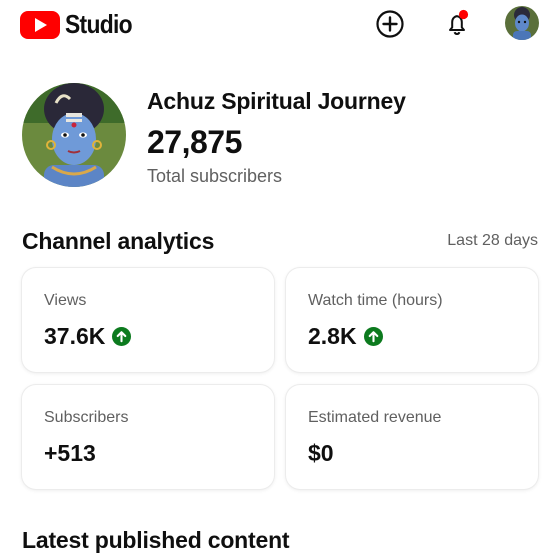 The width and height of the screenshot is (560, 560). What do you see at coordinates (148, 320) in the screenshot?
I see `views-card: Views 37.6K` at bounding box center [148, 320].